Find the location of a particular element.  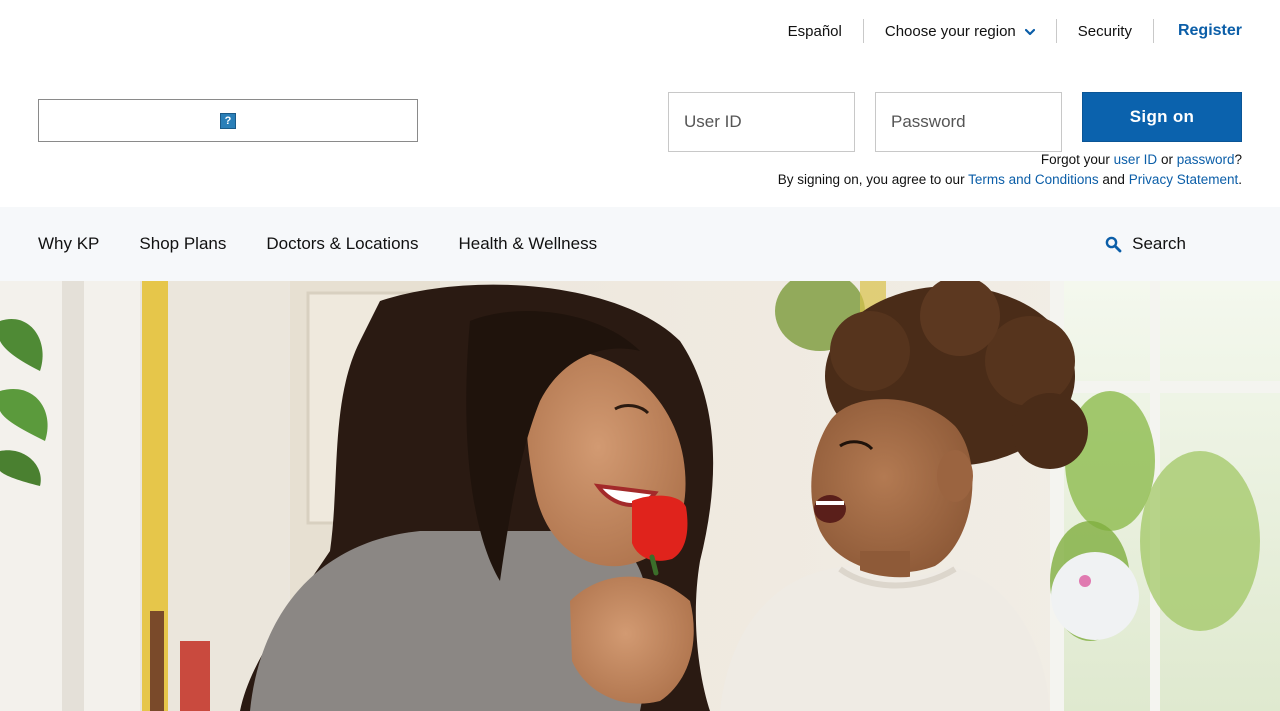

nav-shop-plans: Shop Plans is located at coordinates (182, 244).